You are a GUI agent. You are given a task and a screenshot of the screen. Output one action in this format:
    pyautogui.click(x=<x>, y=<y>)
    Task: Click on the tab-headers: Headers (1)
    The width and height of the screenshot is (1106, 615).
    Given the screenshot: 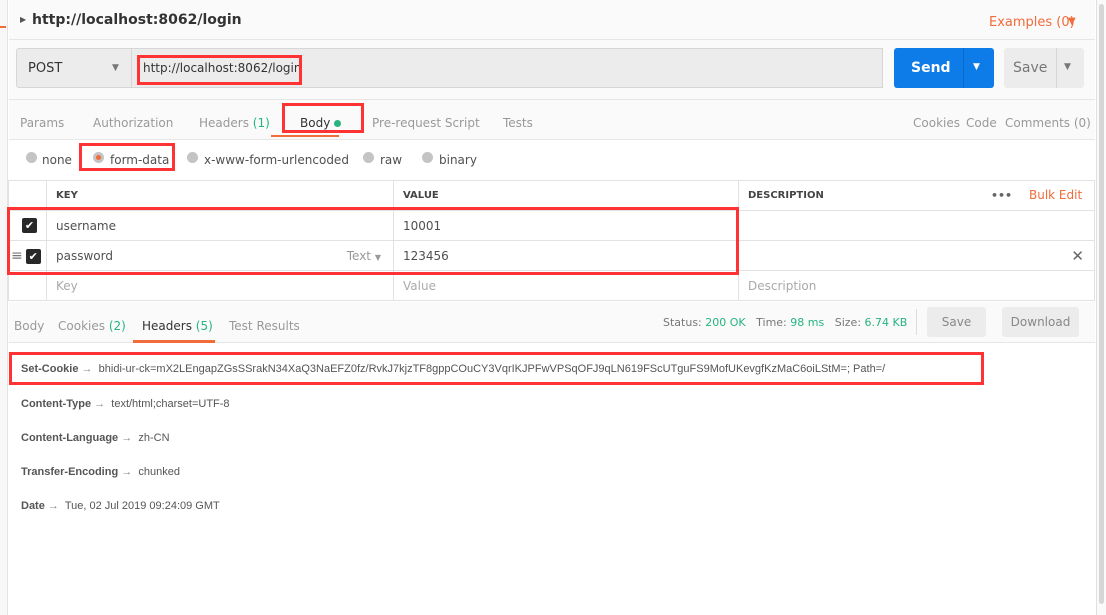 What is the action you would take?
    pyautogui.click(x=234, y=123)
    